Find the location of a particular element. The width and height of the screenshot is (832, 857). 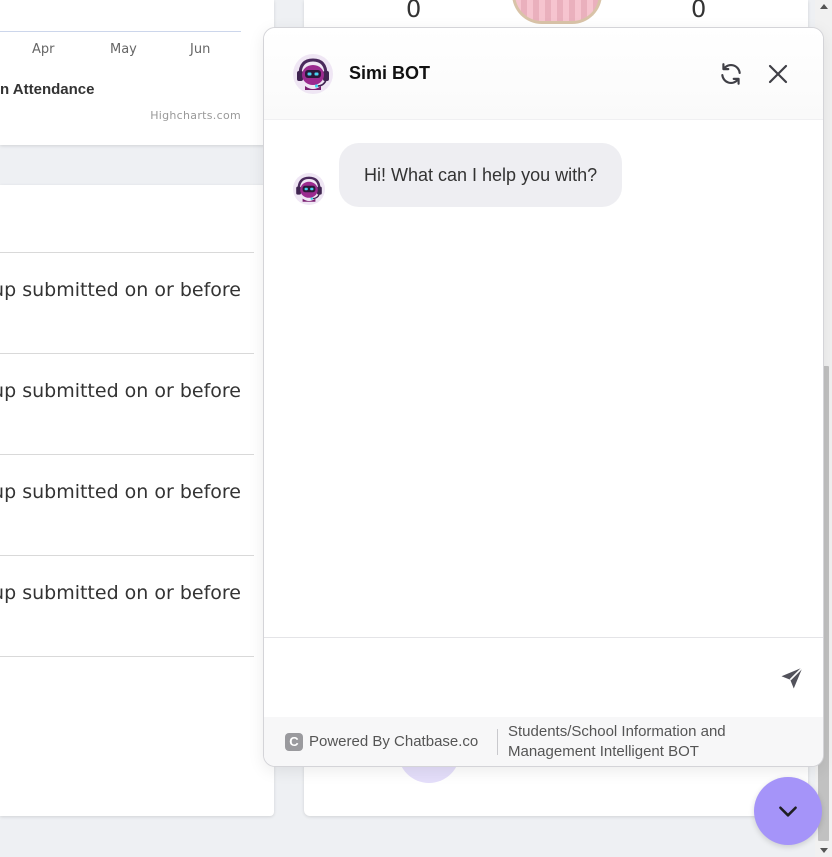

chart-x-tick: May is located at coordinates (123, 49).